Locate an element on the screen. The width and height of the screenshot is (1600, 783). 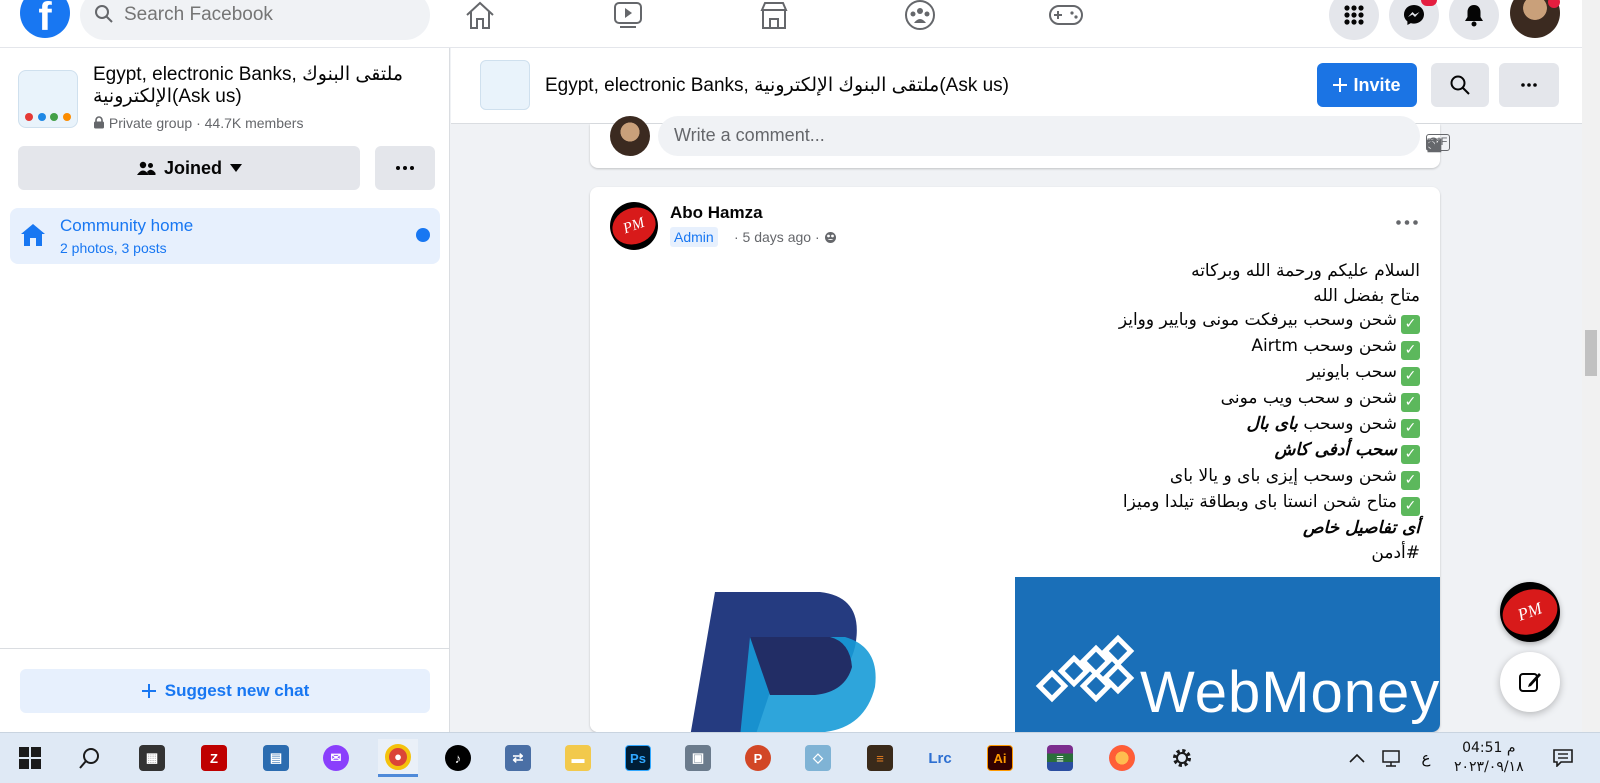
member-count: 44.7K members is located at coordinates (254, 123).